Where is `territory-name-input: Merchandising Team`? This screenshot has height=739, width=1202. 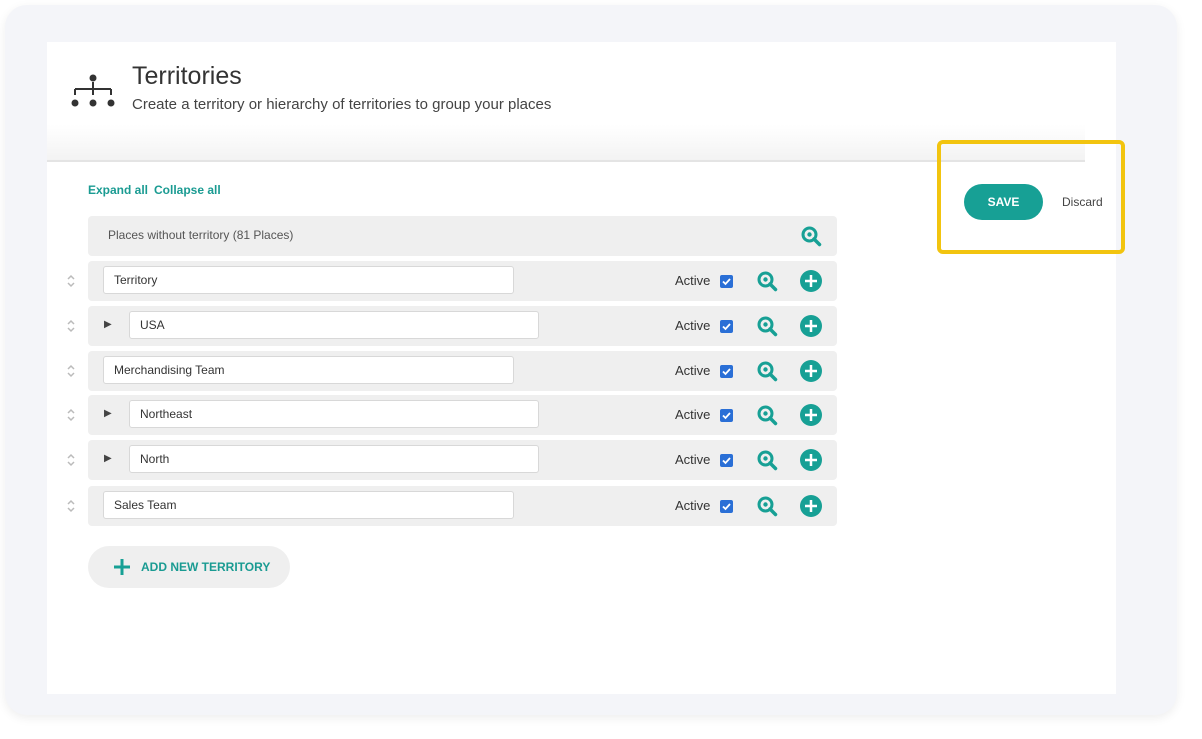 territory-name-input: Merchandising Team is located at coordinates (308, 370).